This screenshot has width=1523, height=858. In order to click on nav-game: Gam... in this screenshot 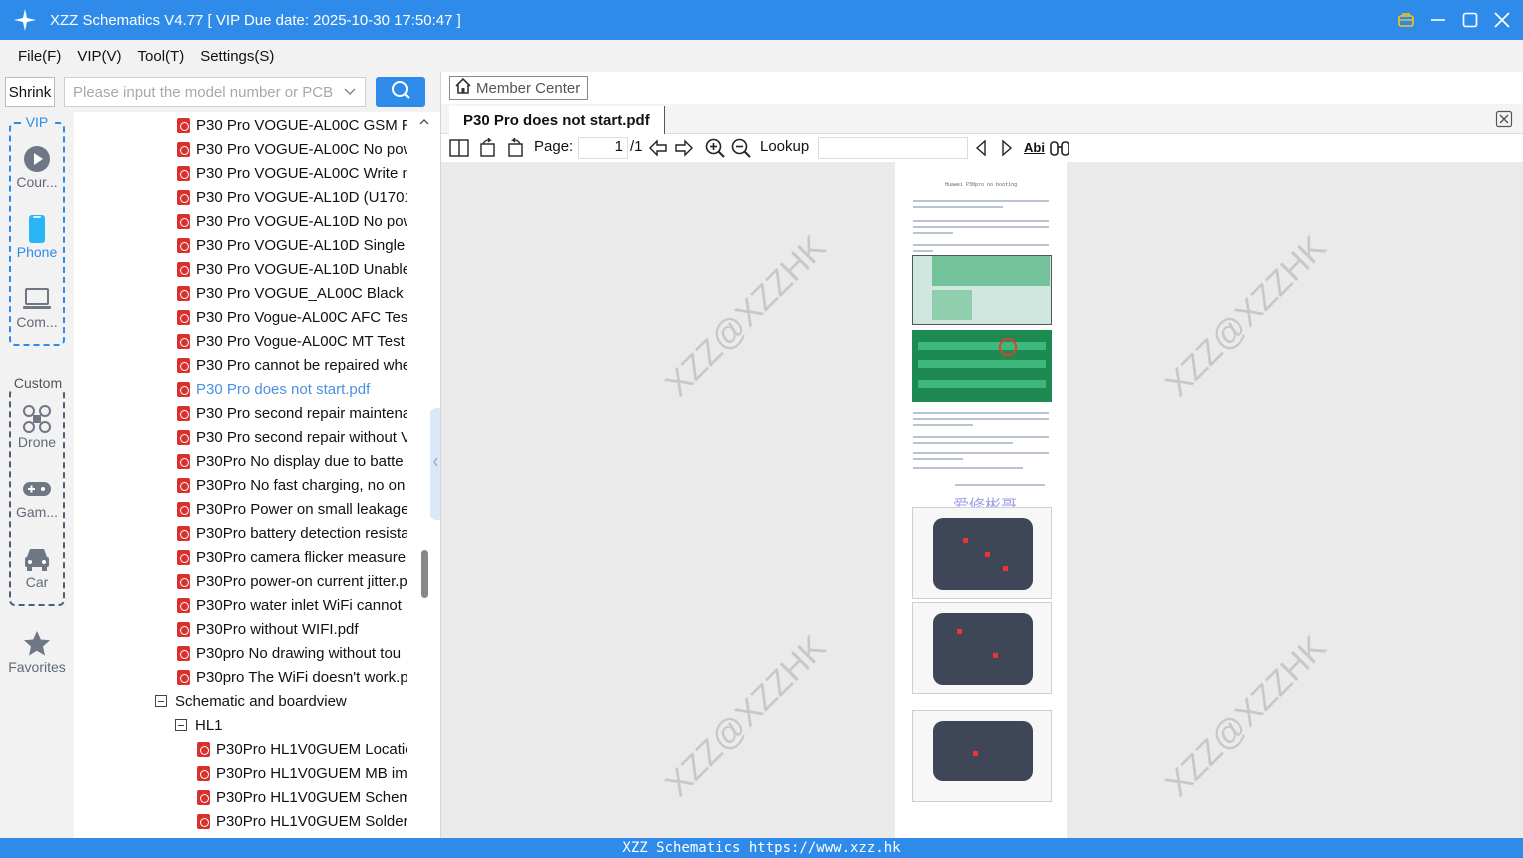, I will do `click(37, 497)`.